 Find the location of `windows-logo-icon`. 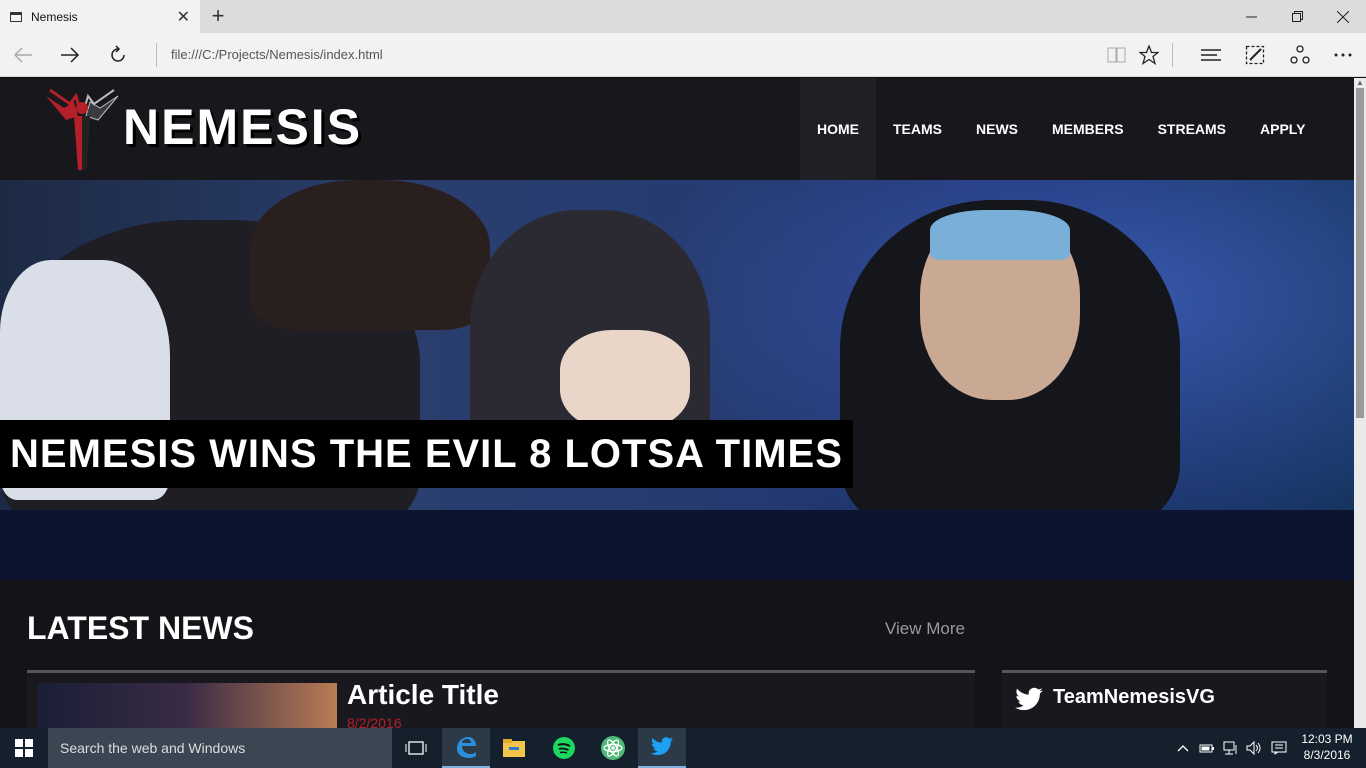

windows-logo-icon is located at coordinates (24, 748).